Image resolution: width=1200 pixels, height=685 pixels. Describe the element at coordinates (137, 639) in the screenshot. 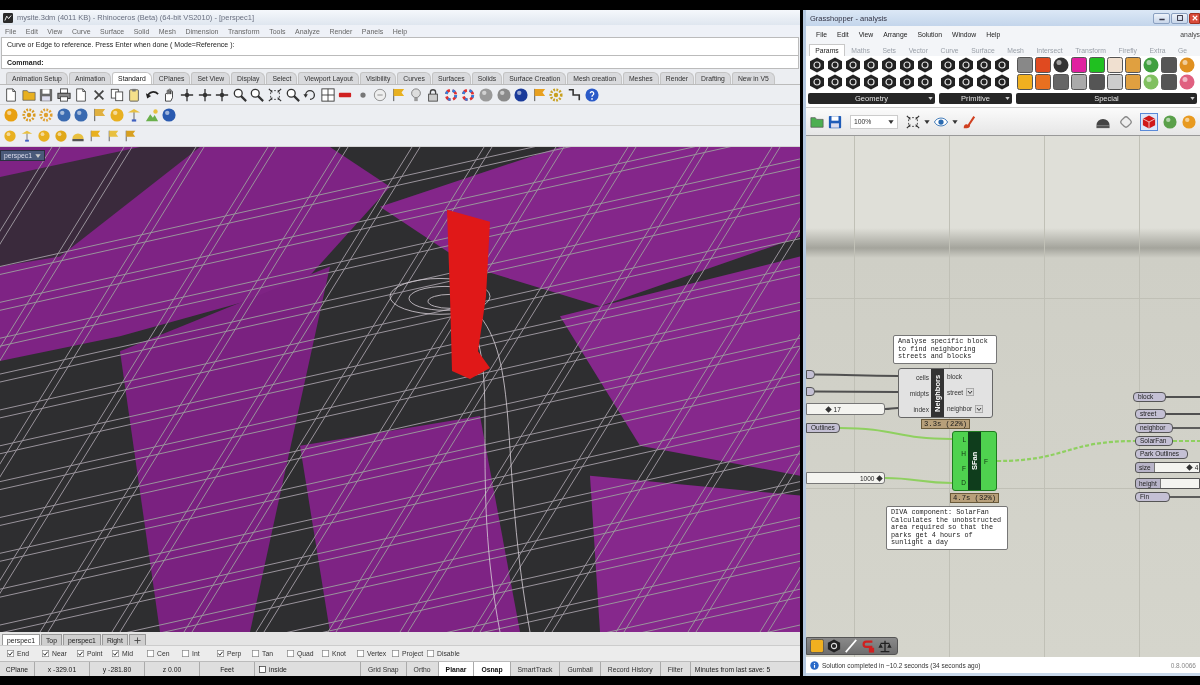

I see `add-tab-button` at that location.